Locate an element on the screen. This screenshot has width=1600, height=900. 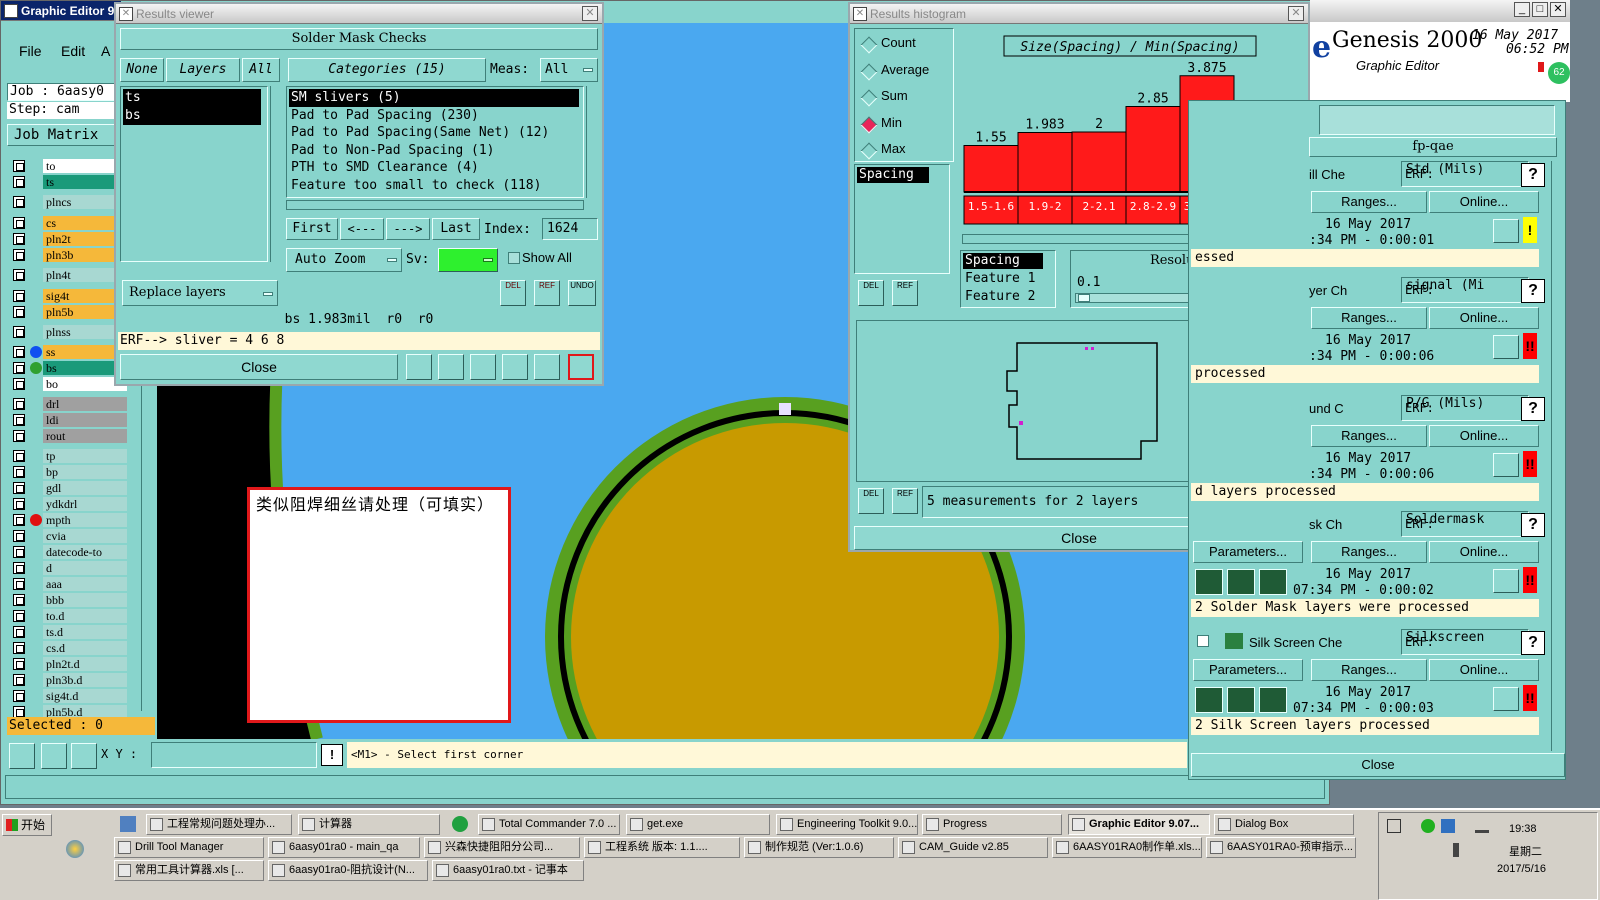
layer-row-pln3b: pln3b is located at coordinates (69, 255).